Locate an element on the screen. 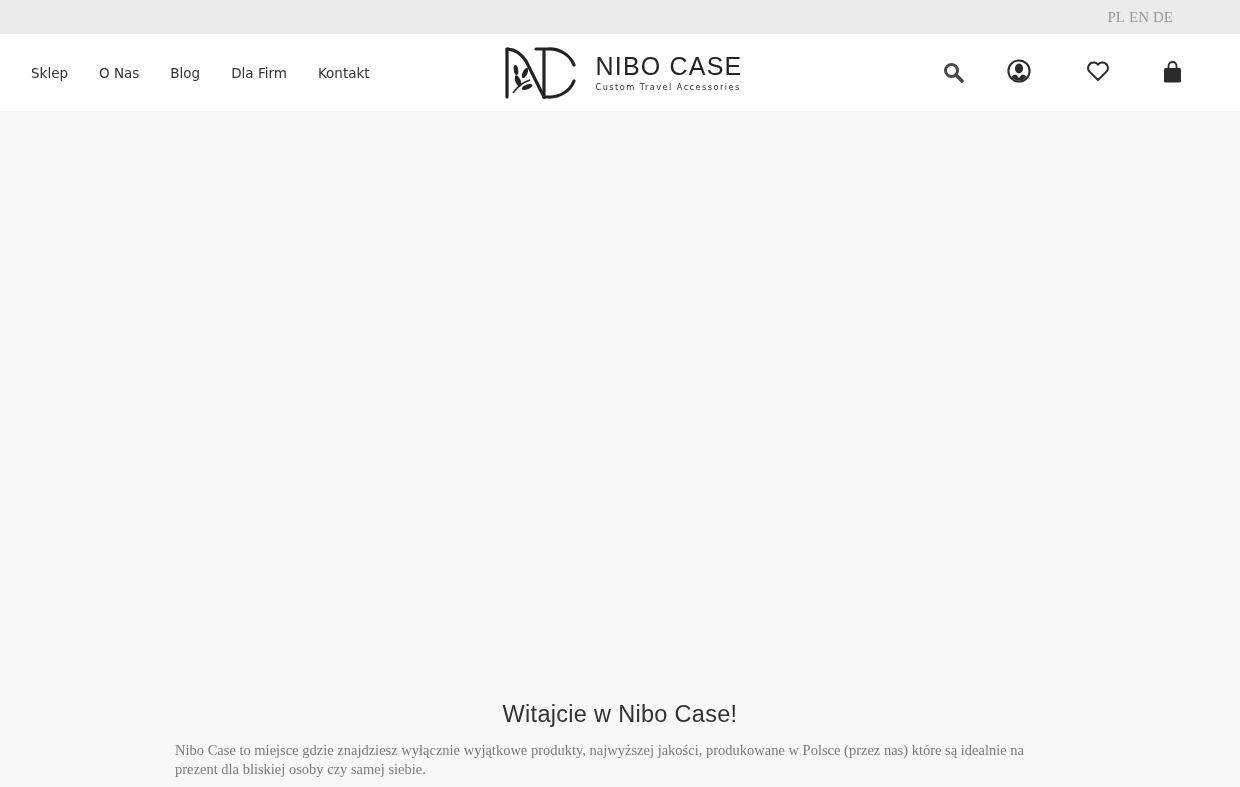 This screenshot has width=1240, height=787. heart-icon is located at coordinates (1098, 71).